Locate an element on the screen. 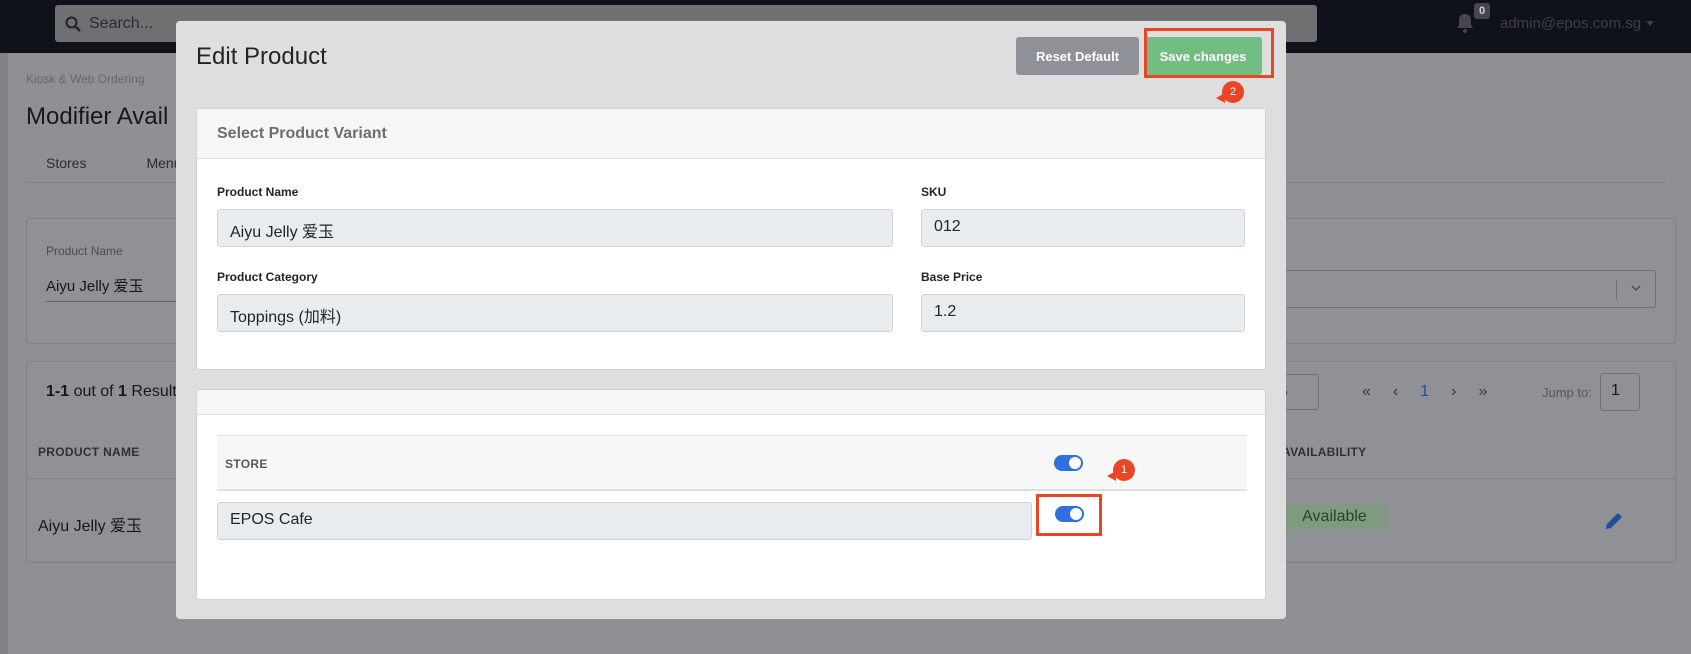  product-category-label: Product Category is located at coordinates (267, 277).